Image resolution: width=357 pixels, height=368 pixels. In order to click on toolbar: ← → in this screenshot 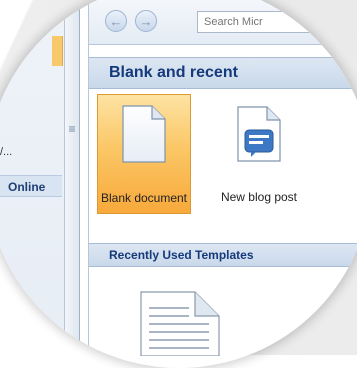, I will do `click(223, 22)`.